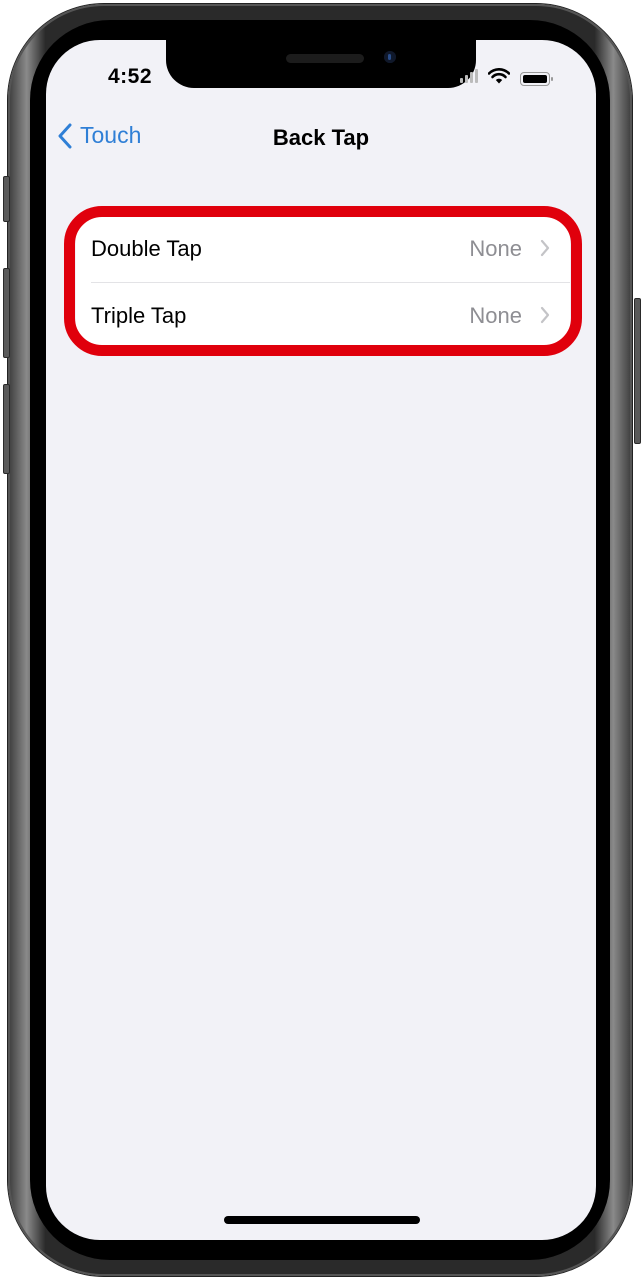  What do you see at coordinates (323, 281) in the screenshot?
I see `highlight-annotation` at bounding box center [323, 281].